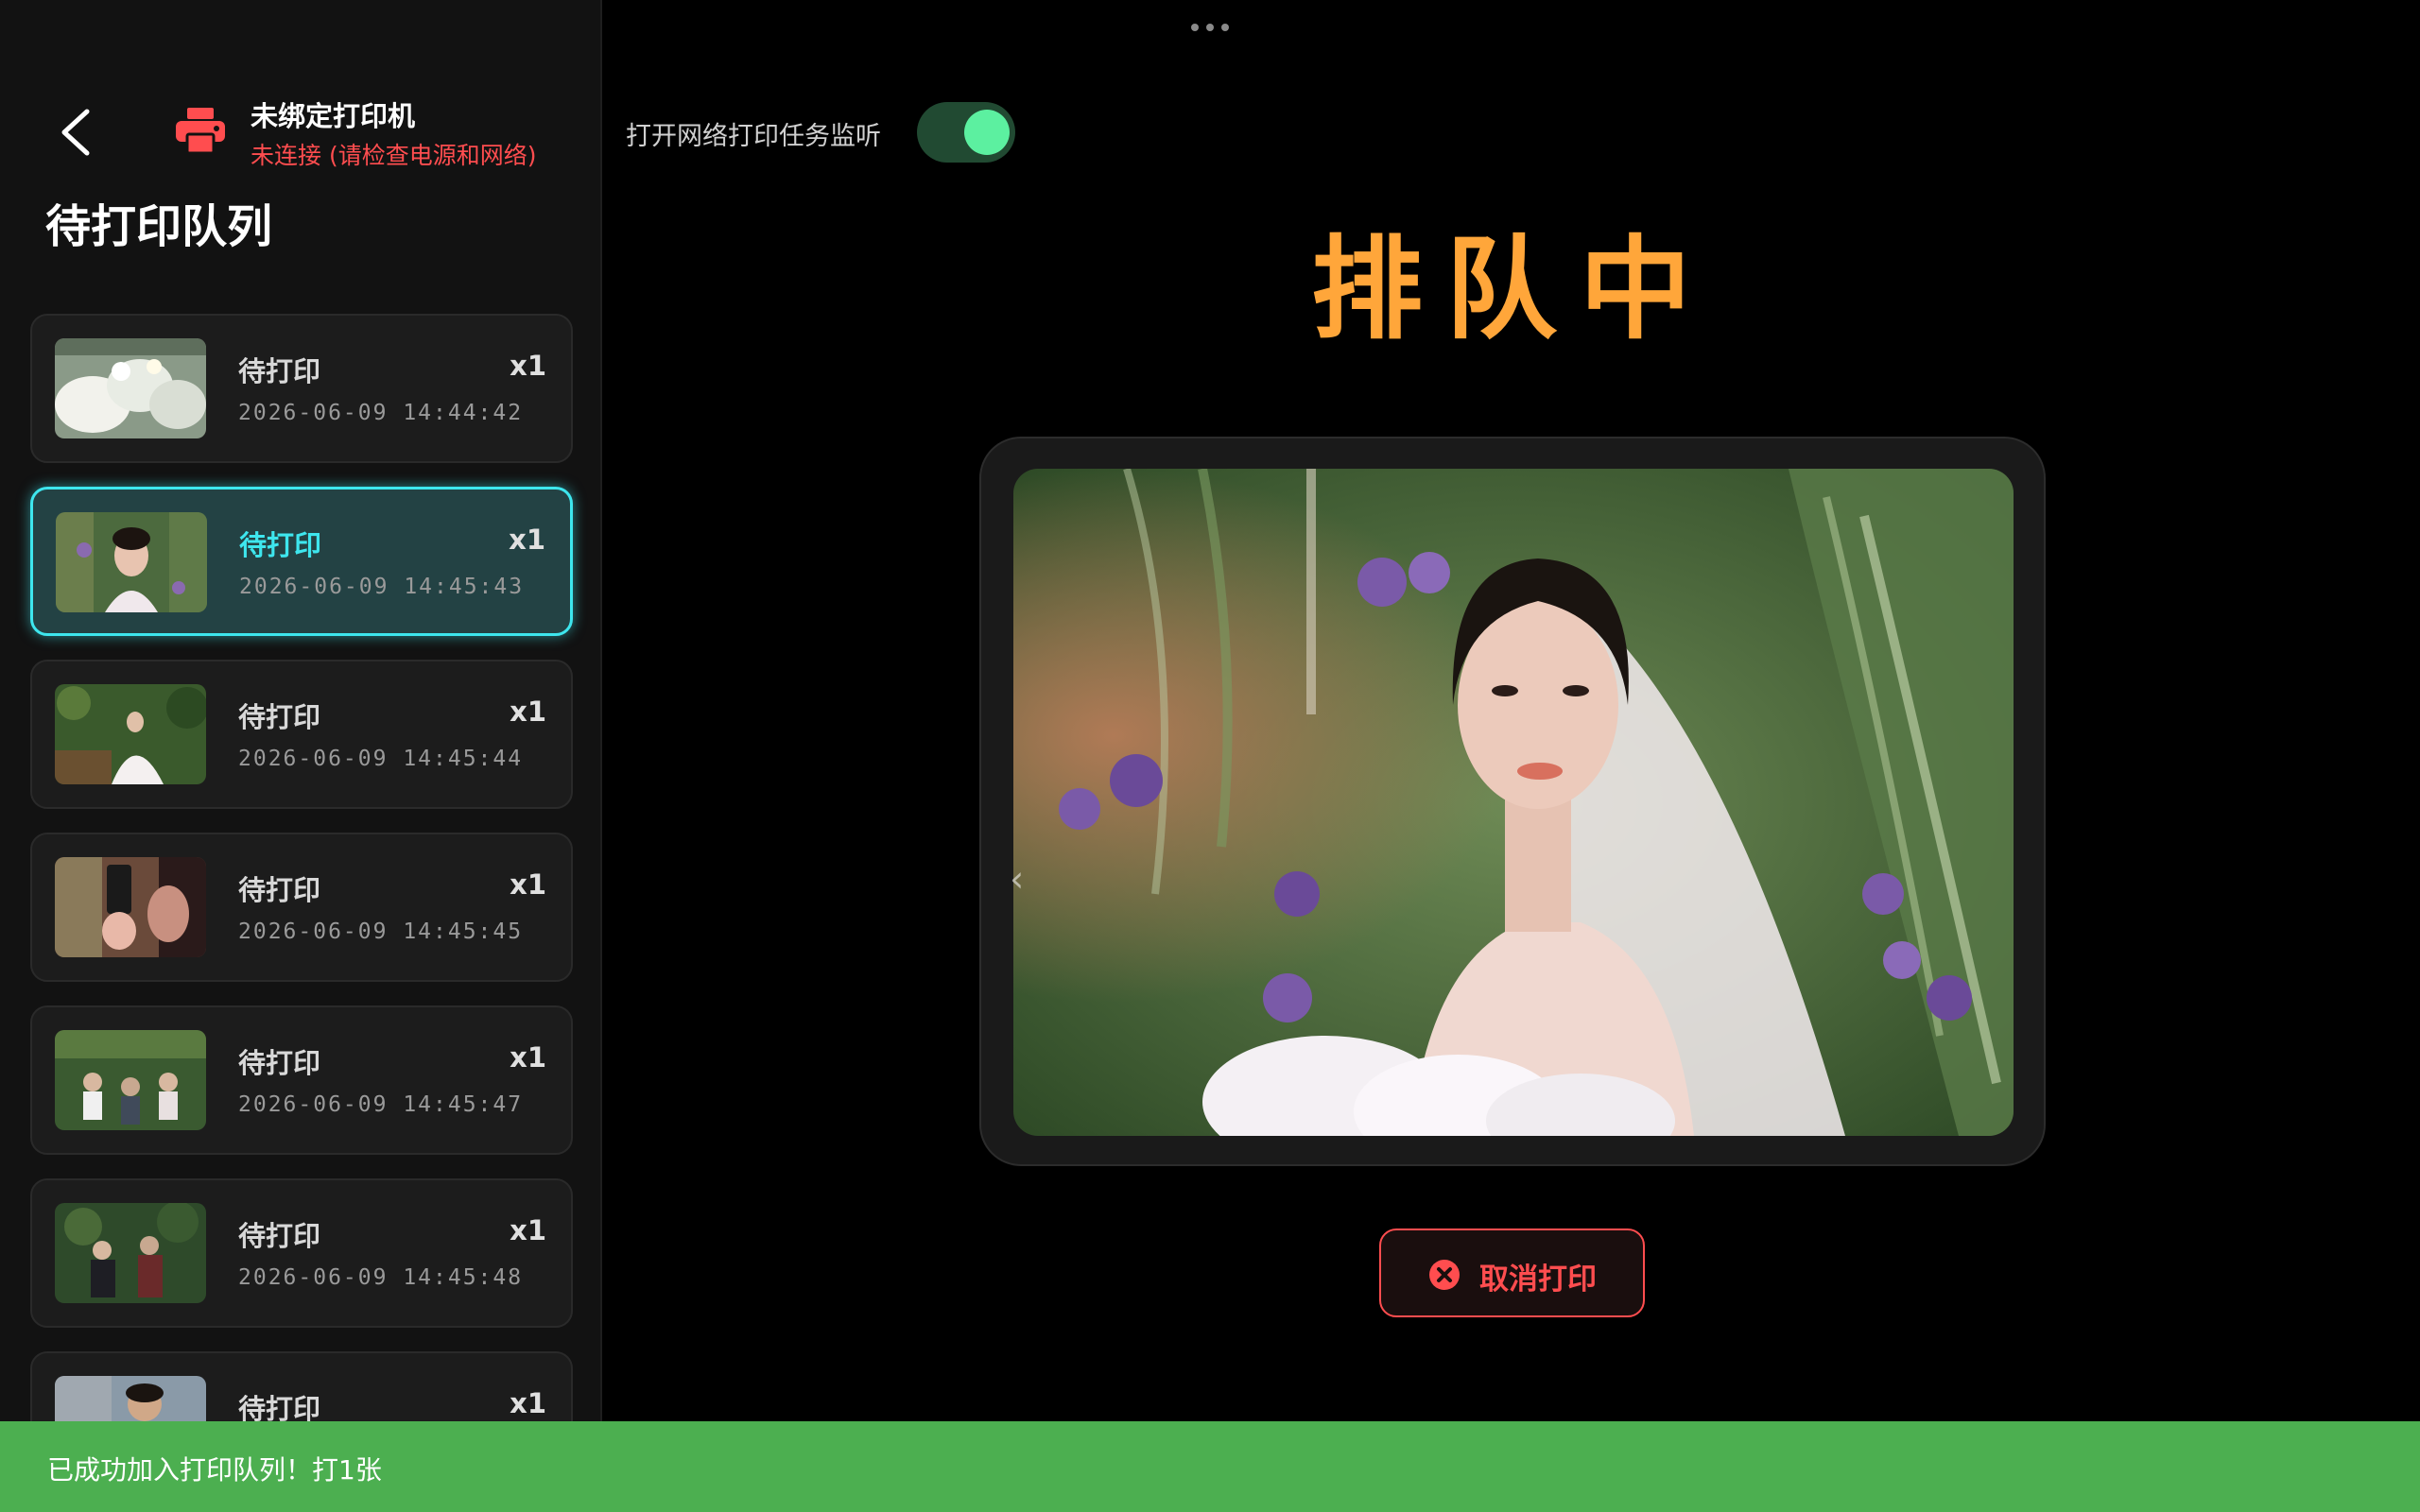  I want to click on cancel-print-label: 取消打印, so click(1538, 1280).